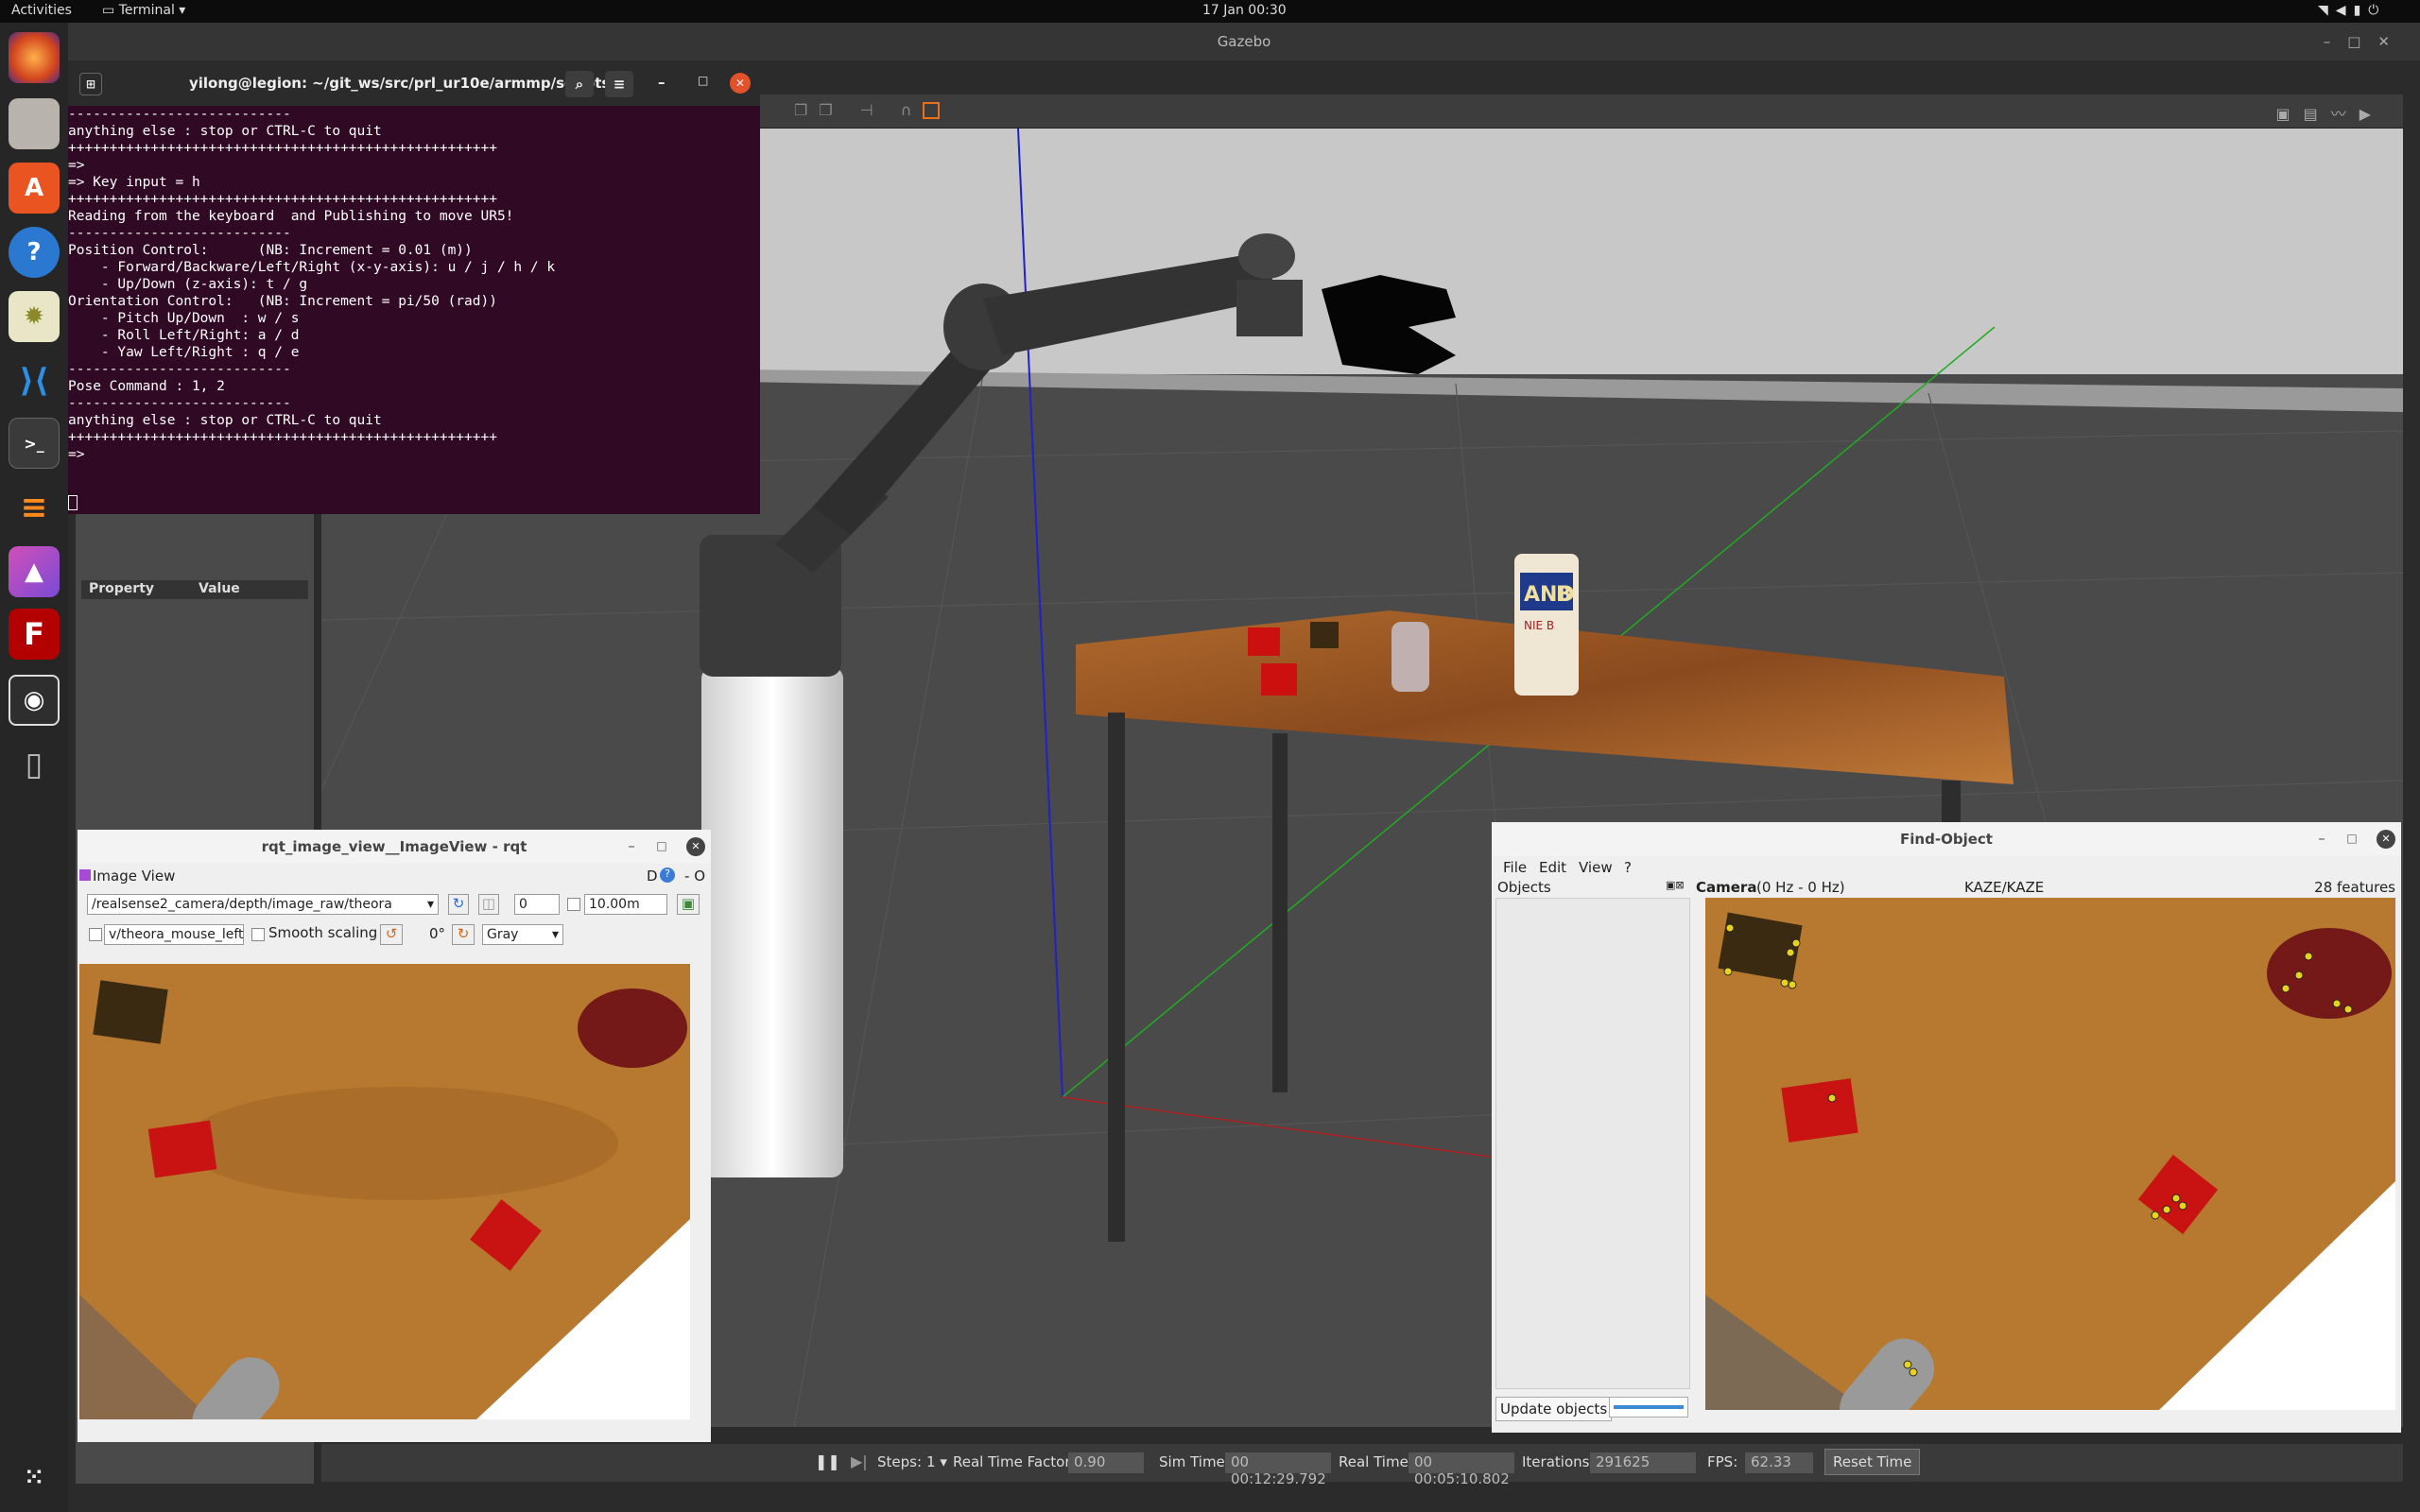 This screenshot has width=2420, height=1512. I want to click on rotate-right-icon: ↻, so click(463, 934).